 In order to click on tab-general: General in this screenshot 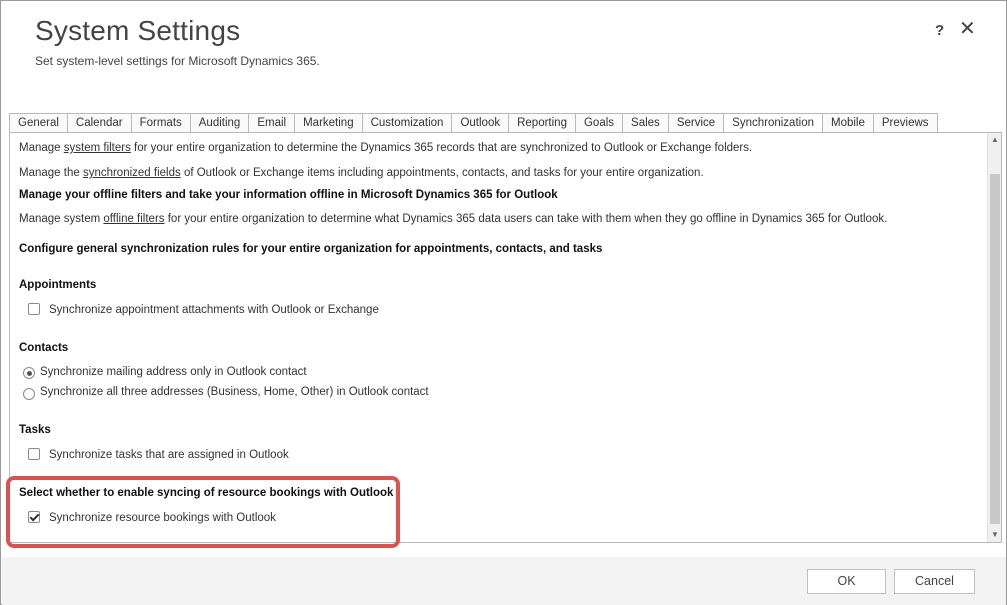, I will do `click(38, 123)`.